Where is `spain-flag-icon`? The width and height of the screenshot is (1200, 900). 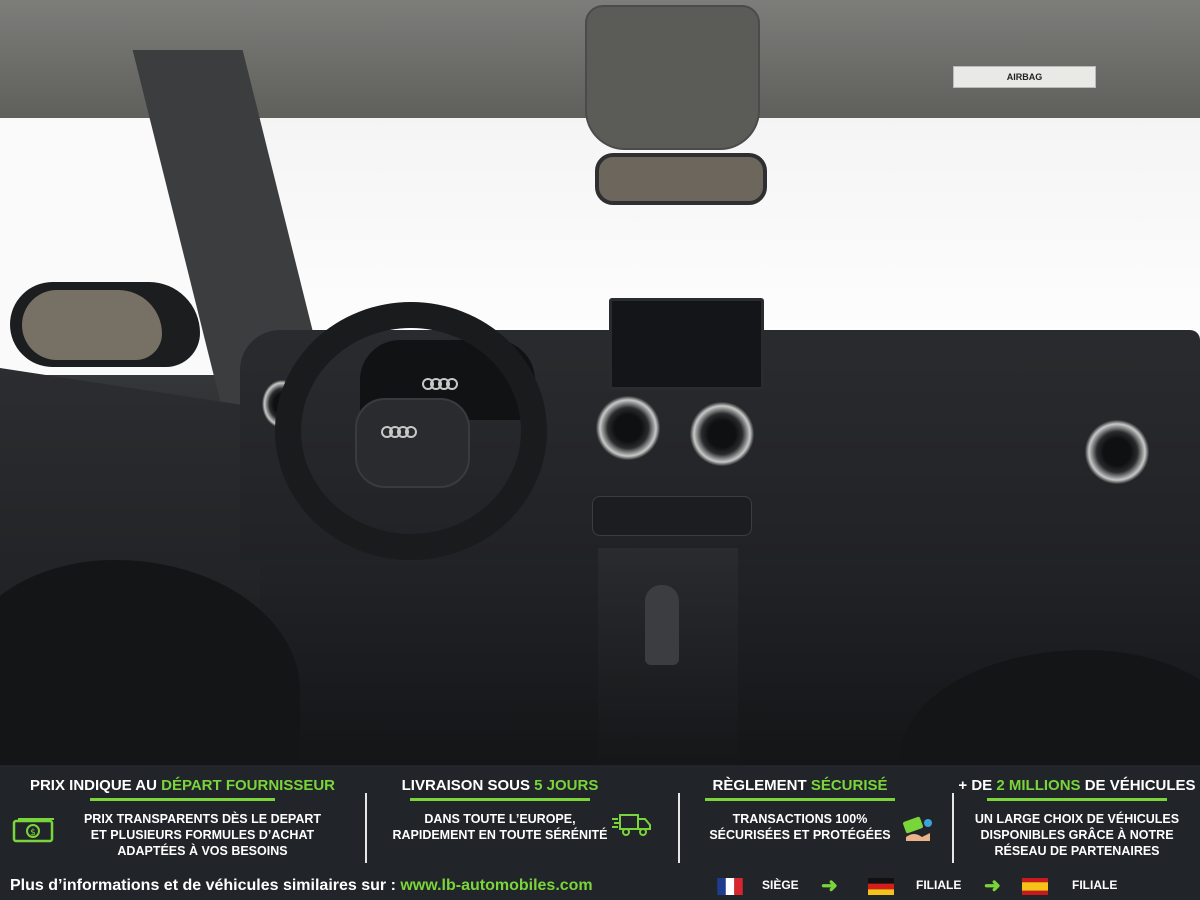 spain-flag-icon is located at coordinates (1035, 886).